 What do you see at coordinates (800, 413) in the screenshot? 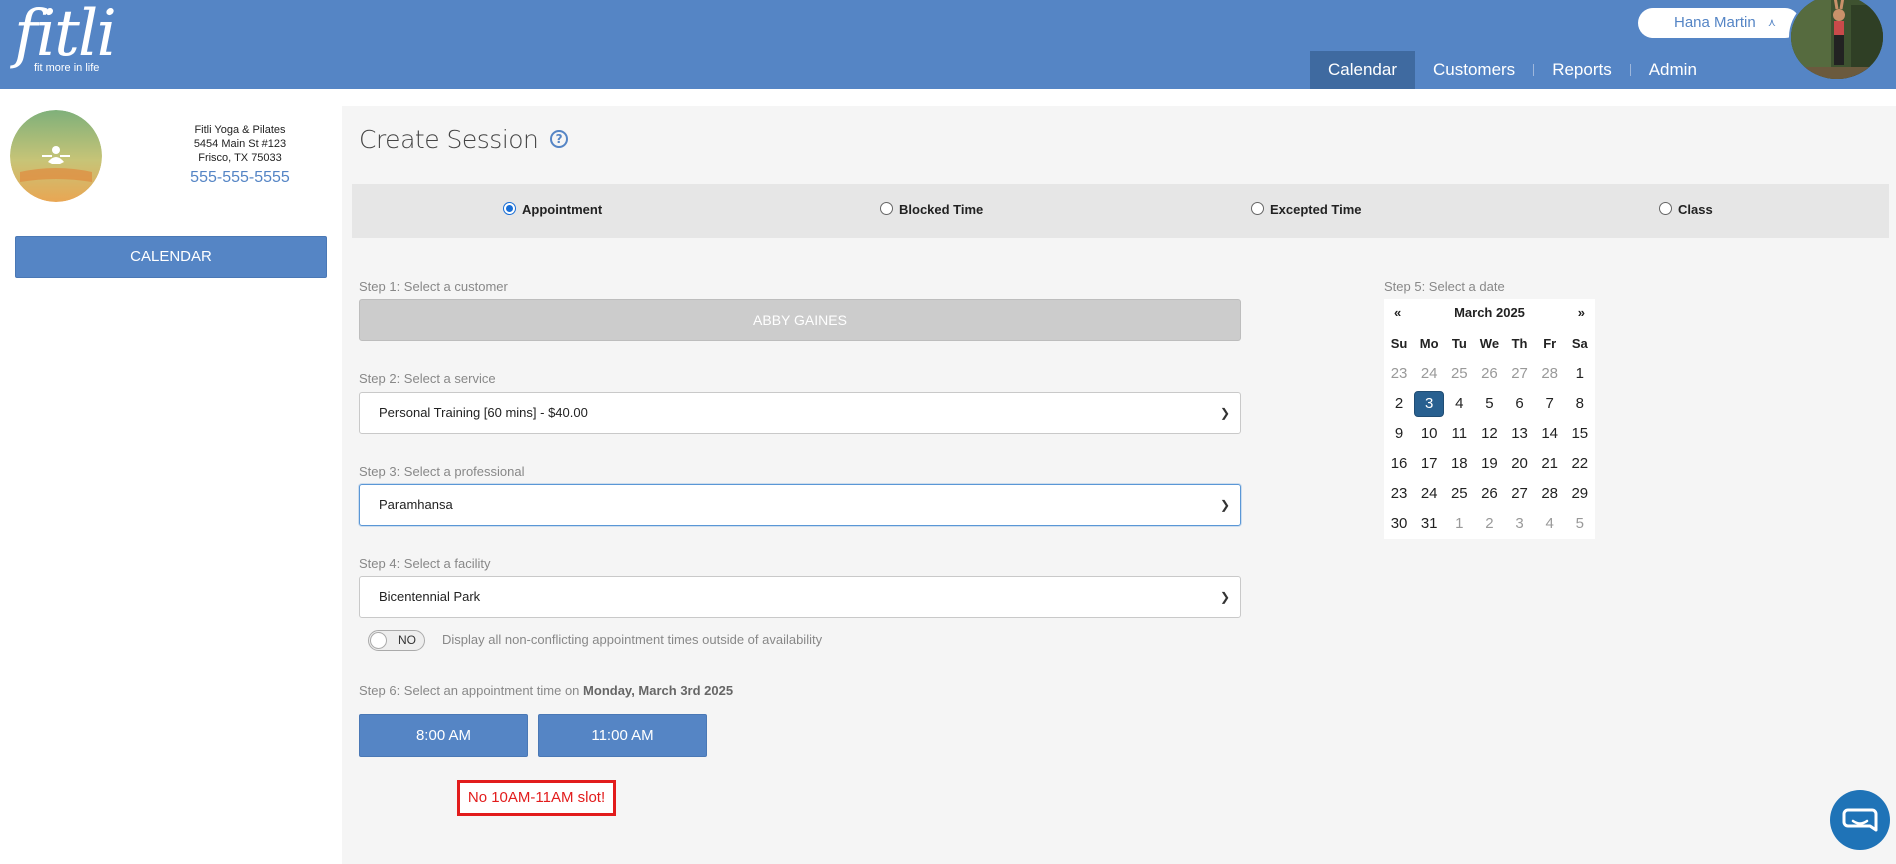
I see `service-select: Personal Training [60 mins] - $40.00 ❯` at bounding box center [800, 413].